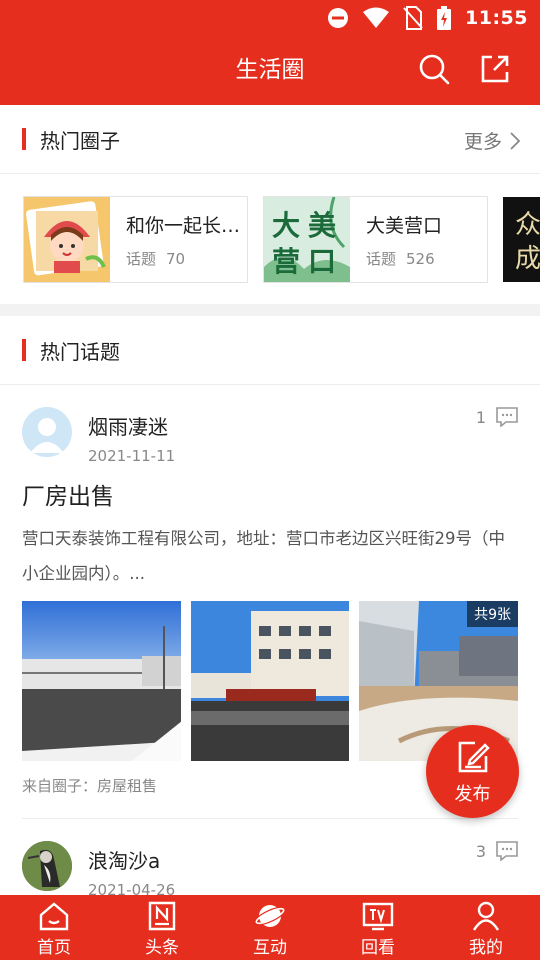 Image resolution: width=540 pixels, height=960 pixels. I want to click on hot-topics-header: 热门话题, so click(270, 350).